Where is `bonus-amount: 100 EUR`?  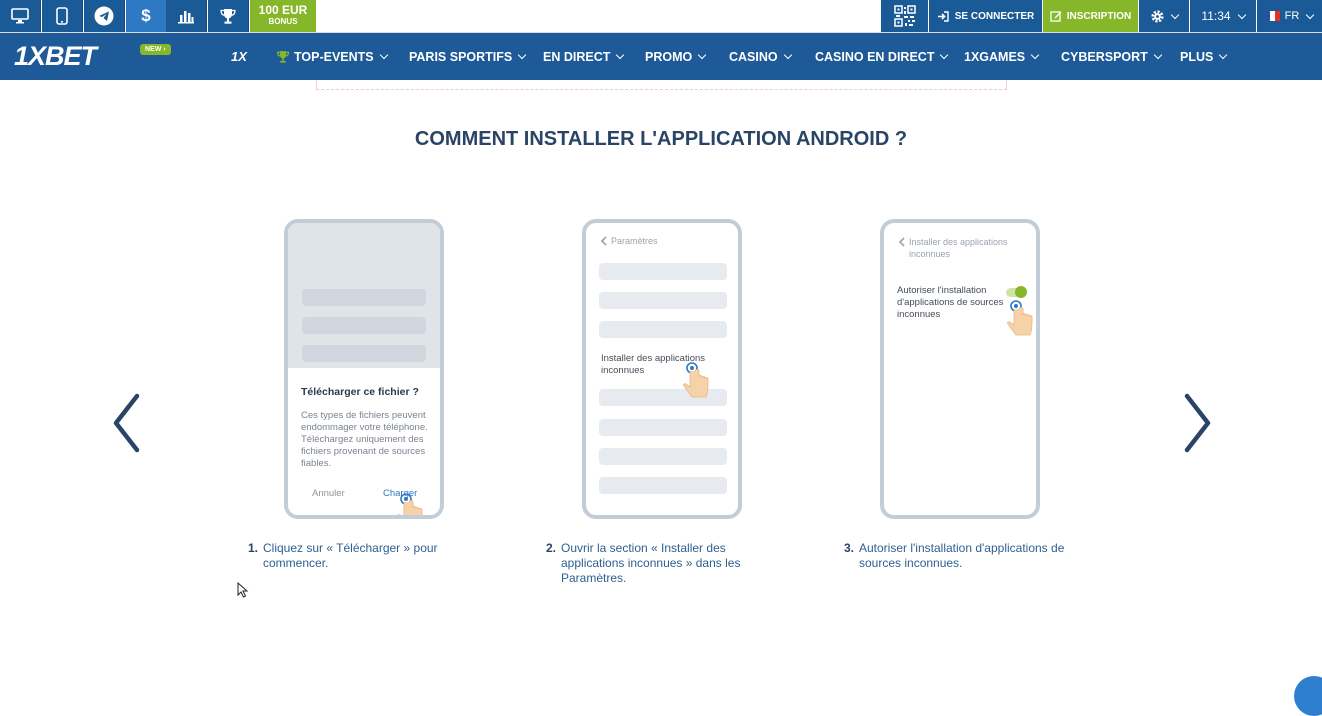
bonus-amount: 100 EUR is located at coordinates (283, 10).